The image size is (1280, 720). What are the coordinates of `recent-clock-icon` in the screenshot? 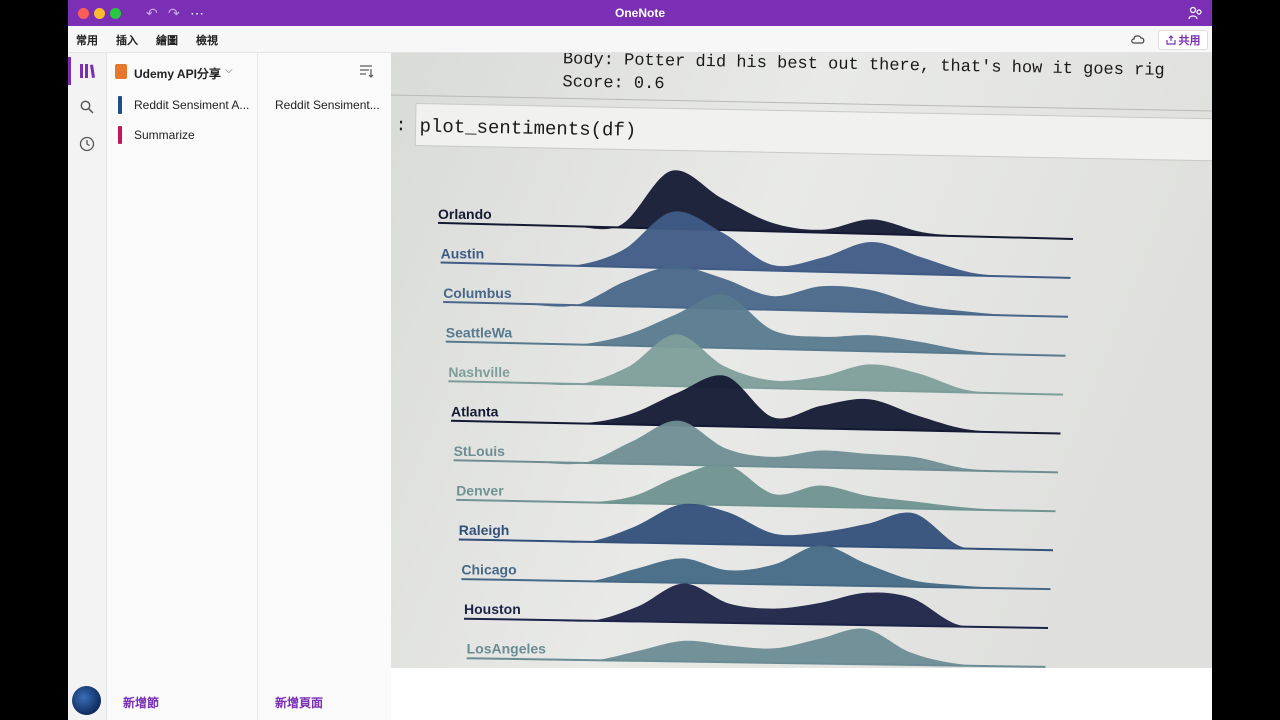 It's located at (87, 144).